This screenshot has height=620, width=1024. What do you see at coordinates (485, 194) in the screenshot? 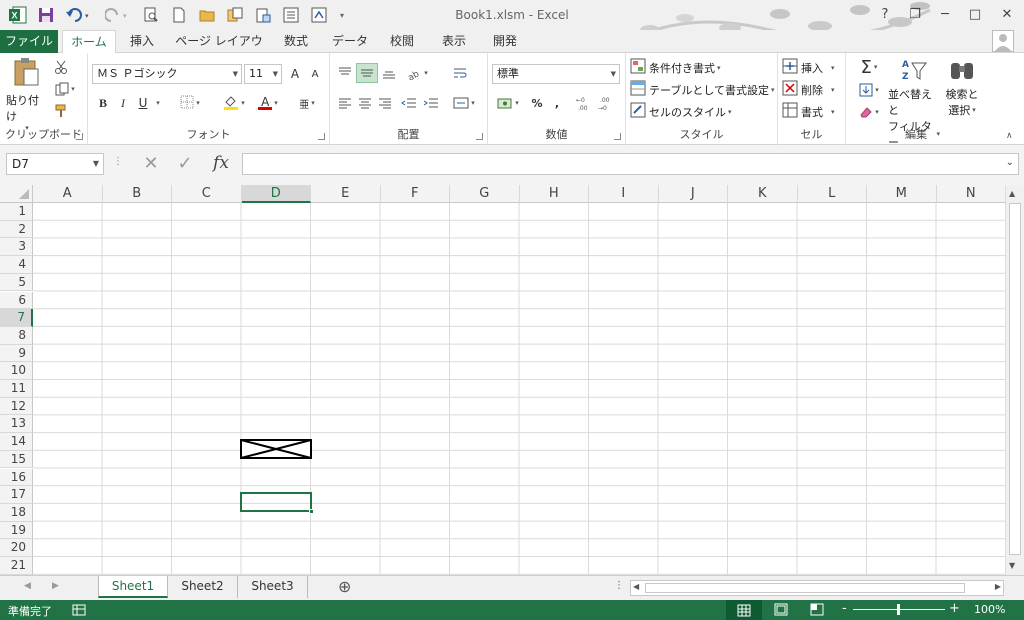
I see `column-header: G` at bounding box center [485, 194].